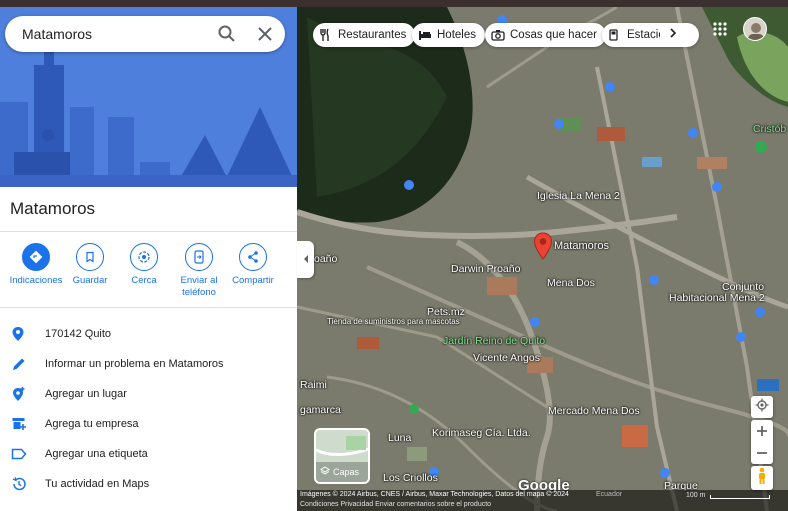 The height and width of the screenshot is (511, 788). What do you see at coordinates (394, 3) in the screenshot?
I see `window-top-strip` at bounding box center [394, 3].